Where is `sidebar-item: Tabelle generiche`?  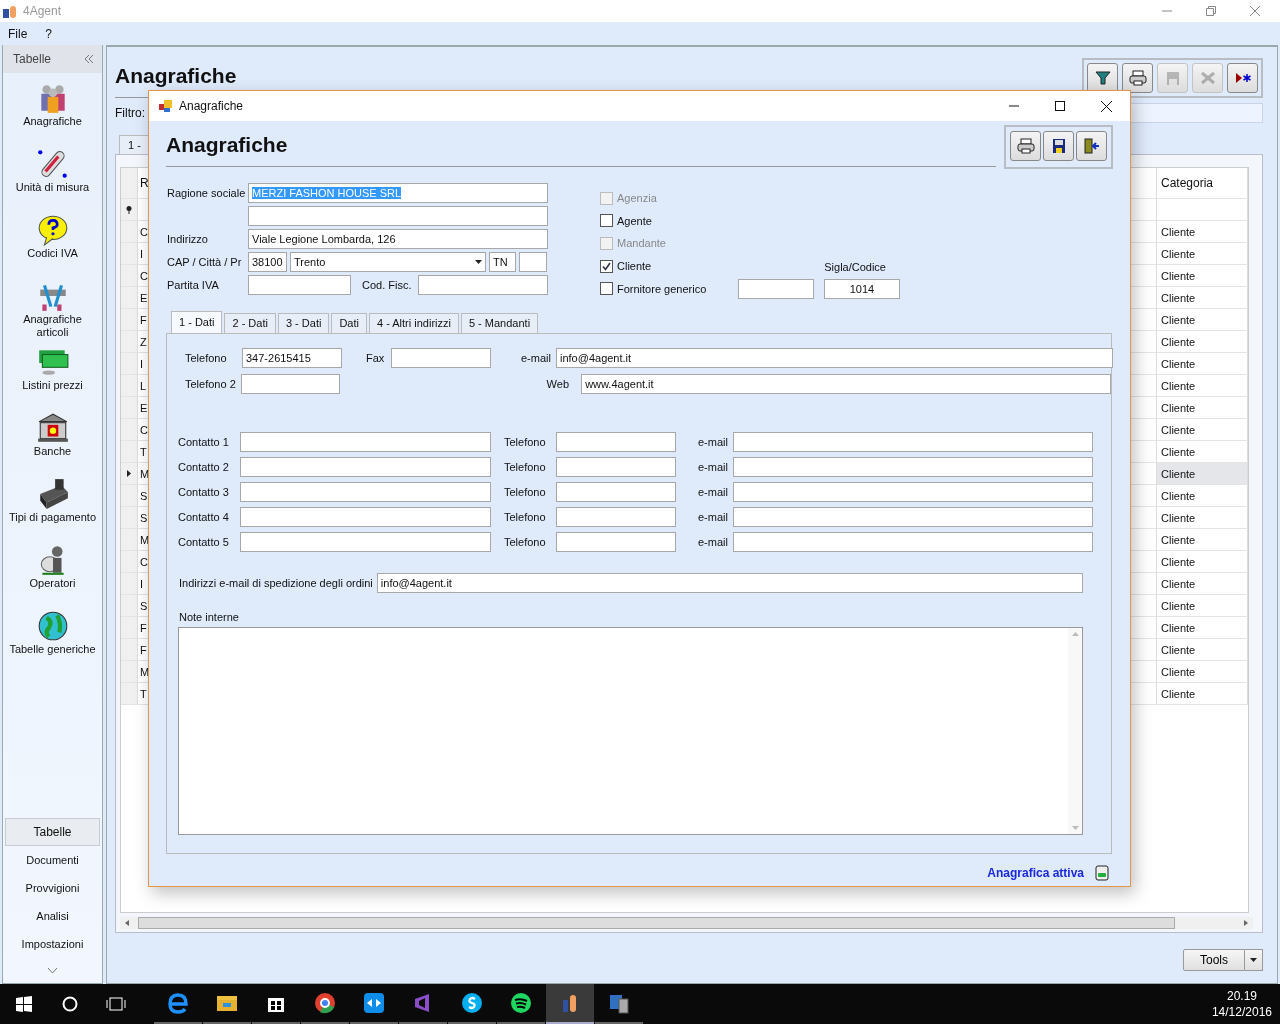
sidebar-item: Tabelle generiche is located at coordinates (52, 641).